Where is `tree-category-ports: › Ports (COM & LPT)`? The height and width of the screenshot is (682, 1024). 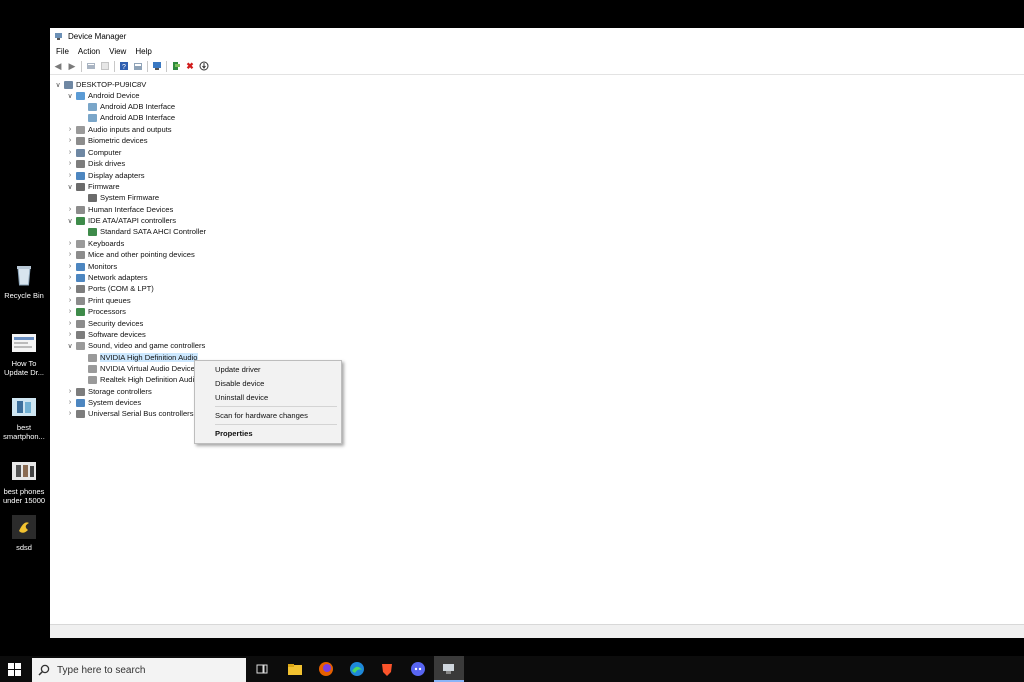
tree-category-ports: › Ports (COM & LPT) is located at coordinates (110, 288).